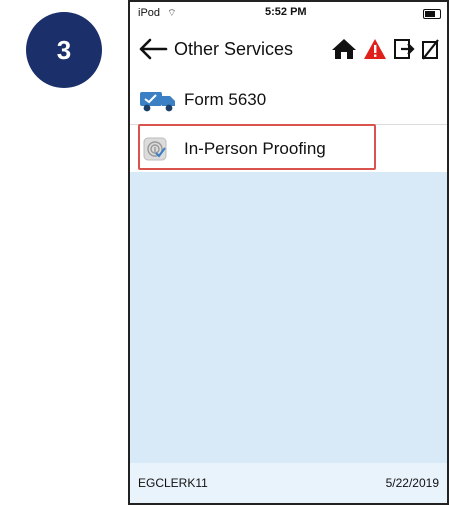 This screenshot has width=449, height=505. I want to click on footer-user: EGCLERK11, so click(173, 483).